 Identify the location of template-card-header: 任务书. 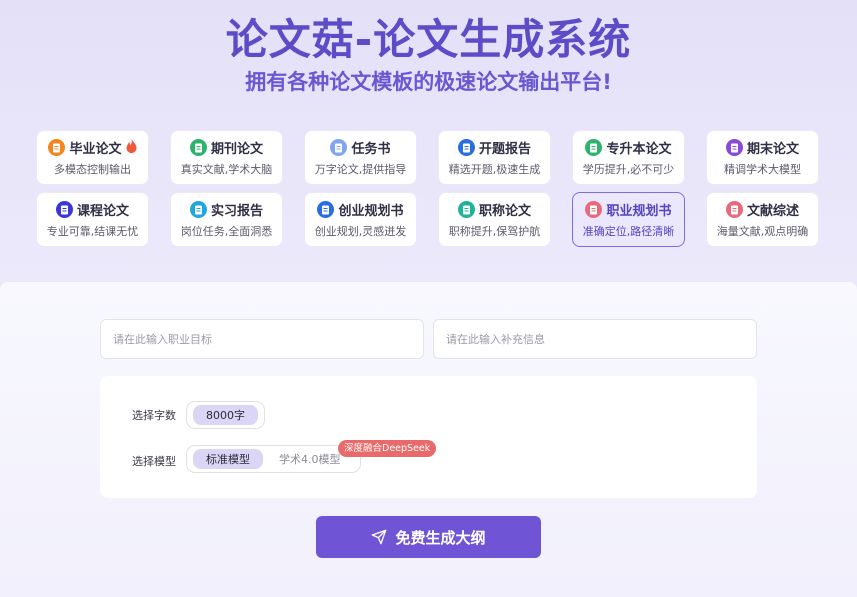
(360, 147).